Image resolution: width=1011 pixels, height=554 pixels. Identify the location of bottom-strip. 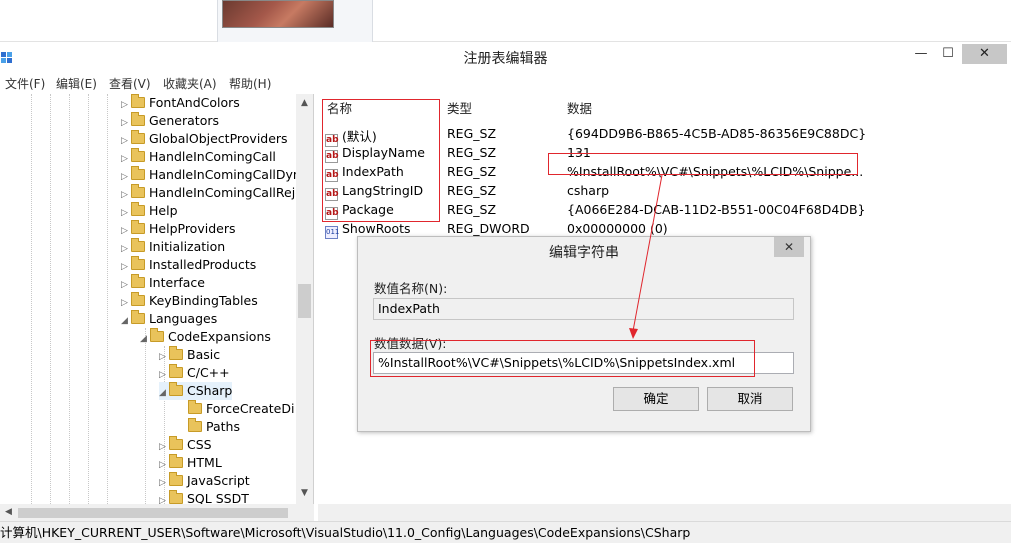
(505, 548).